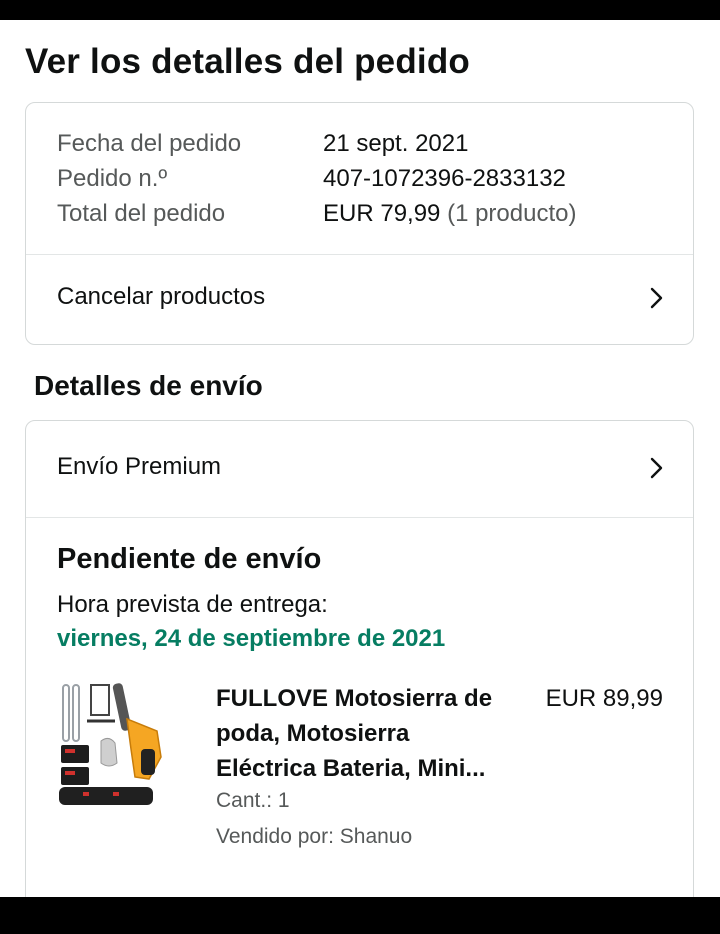 This screenshot has width=720, height=934. What do you see at coordinates (444, 178) in the screenshot?
I see `order-number-value: 407-1072396-2833132` at bounding box center [444, 178].